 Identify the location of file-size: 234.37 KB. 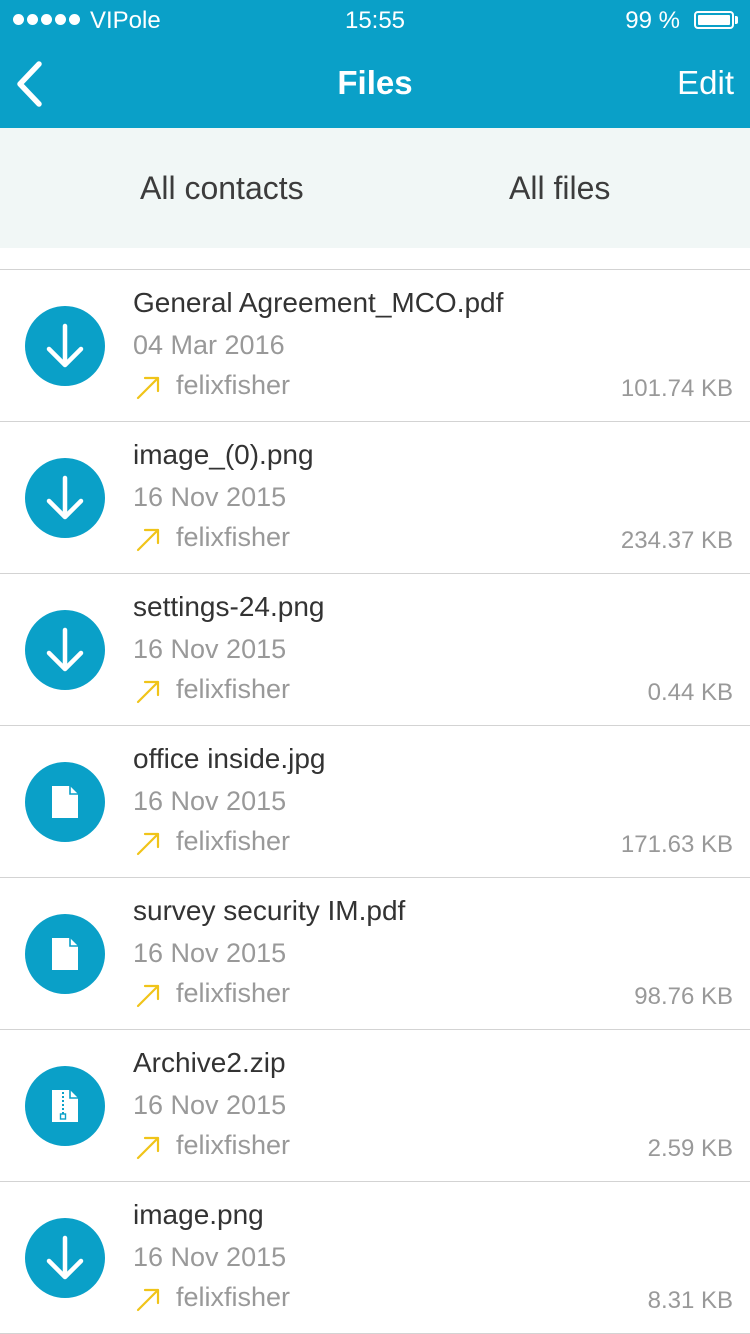
(676, 540).